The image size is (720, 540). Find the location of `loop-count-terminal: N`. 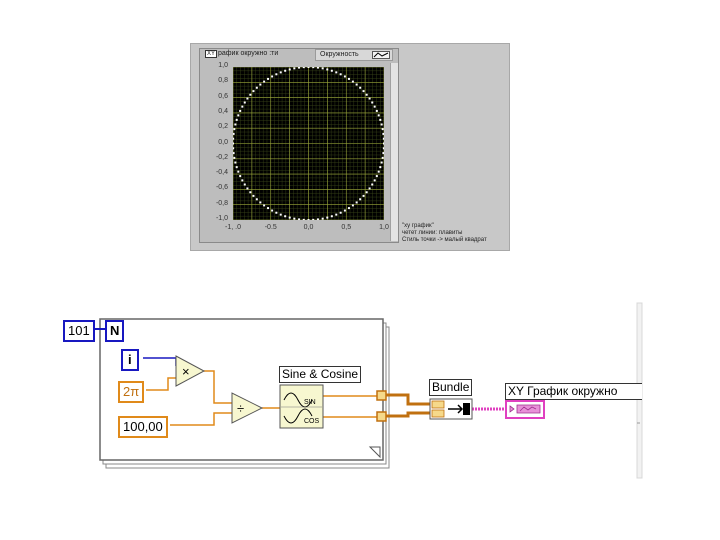

loop-count-terminal: N is located at coordinates (115, 331).